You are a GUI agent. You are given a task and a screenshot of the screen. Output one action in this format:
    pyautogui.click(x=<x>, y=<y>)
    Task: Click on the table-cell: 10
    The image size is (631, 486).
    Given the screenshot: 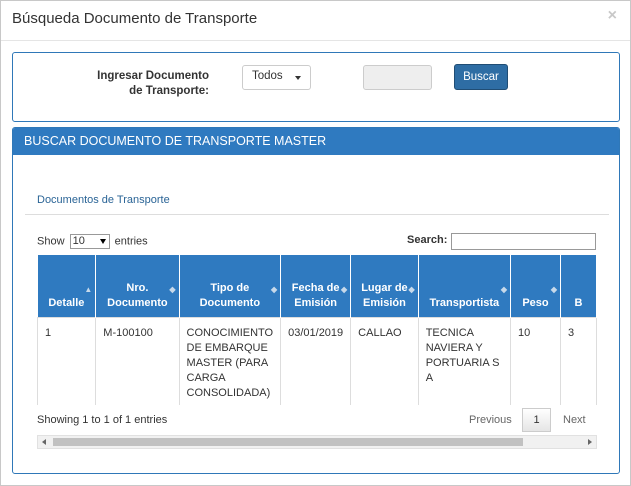 What is the action you would take?
    pyautogui.click(x=535, y=360)
    